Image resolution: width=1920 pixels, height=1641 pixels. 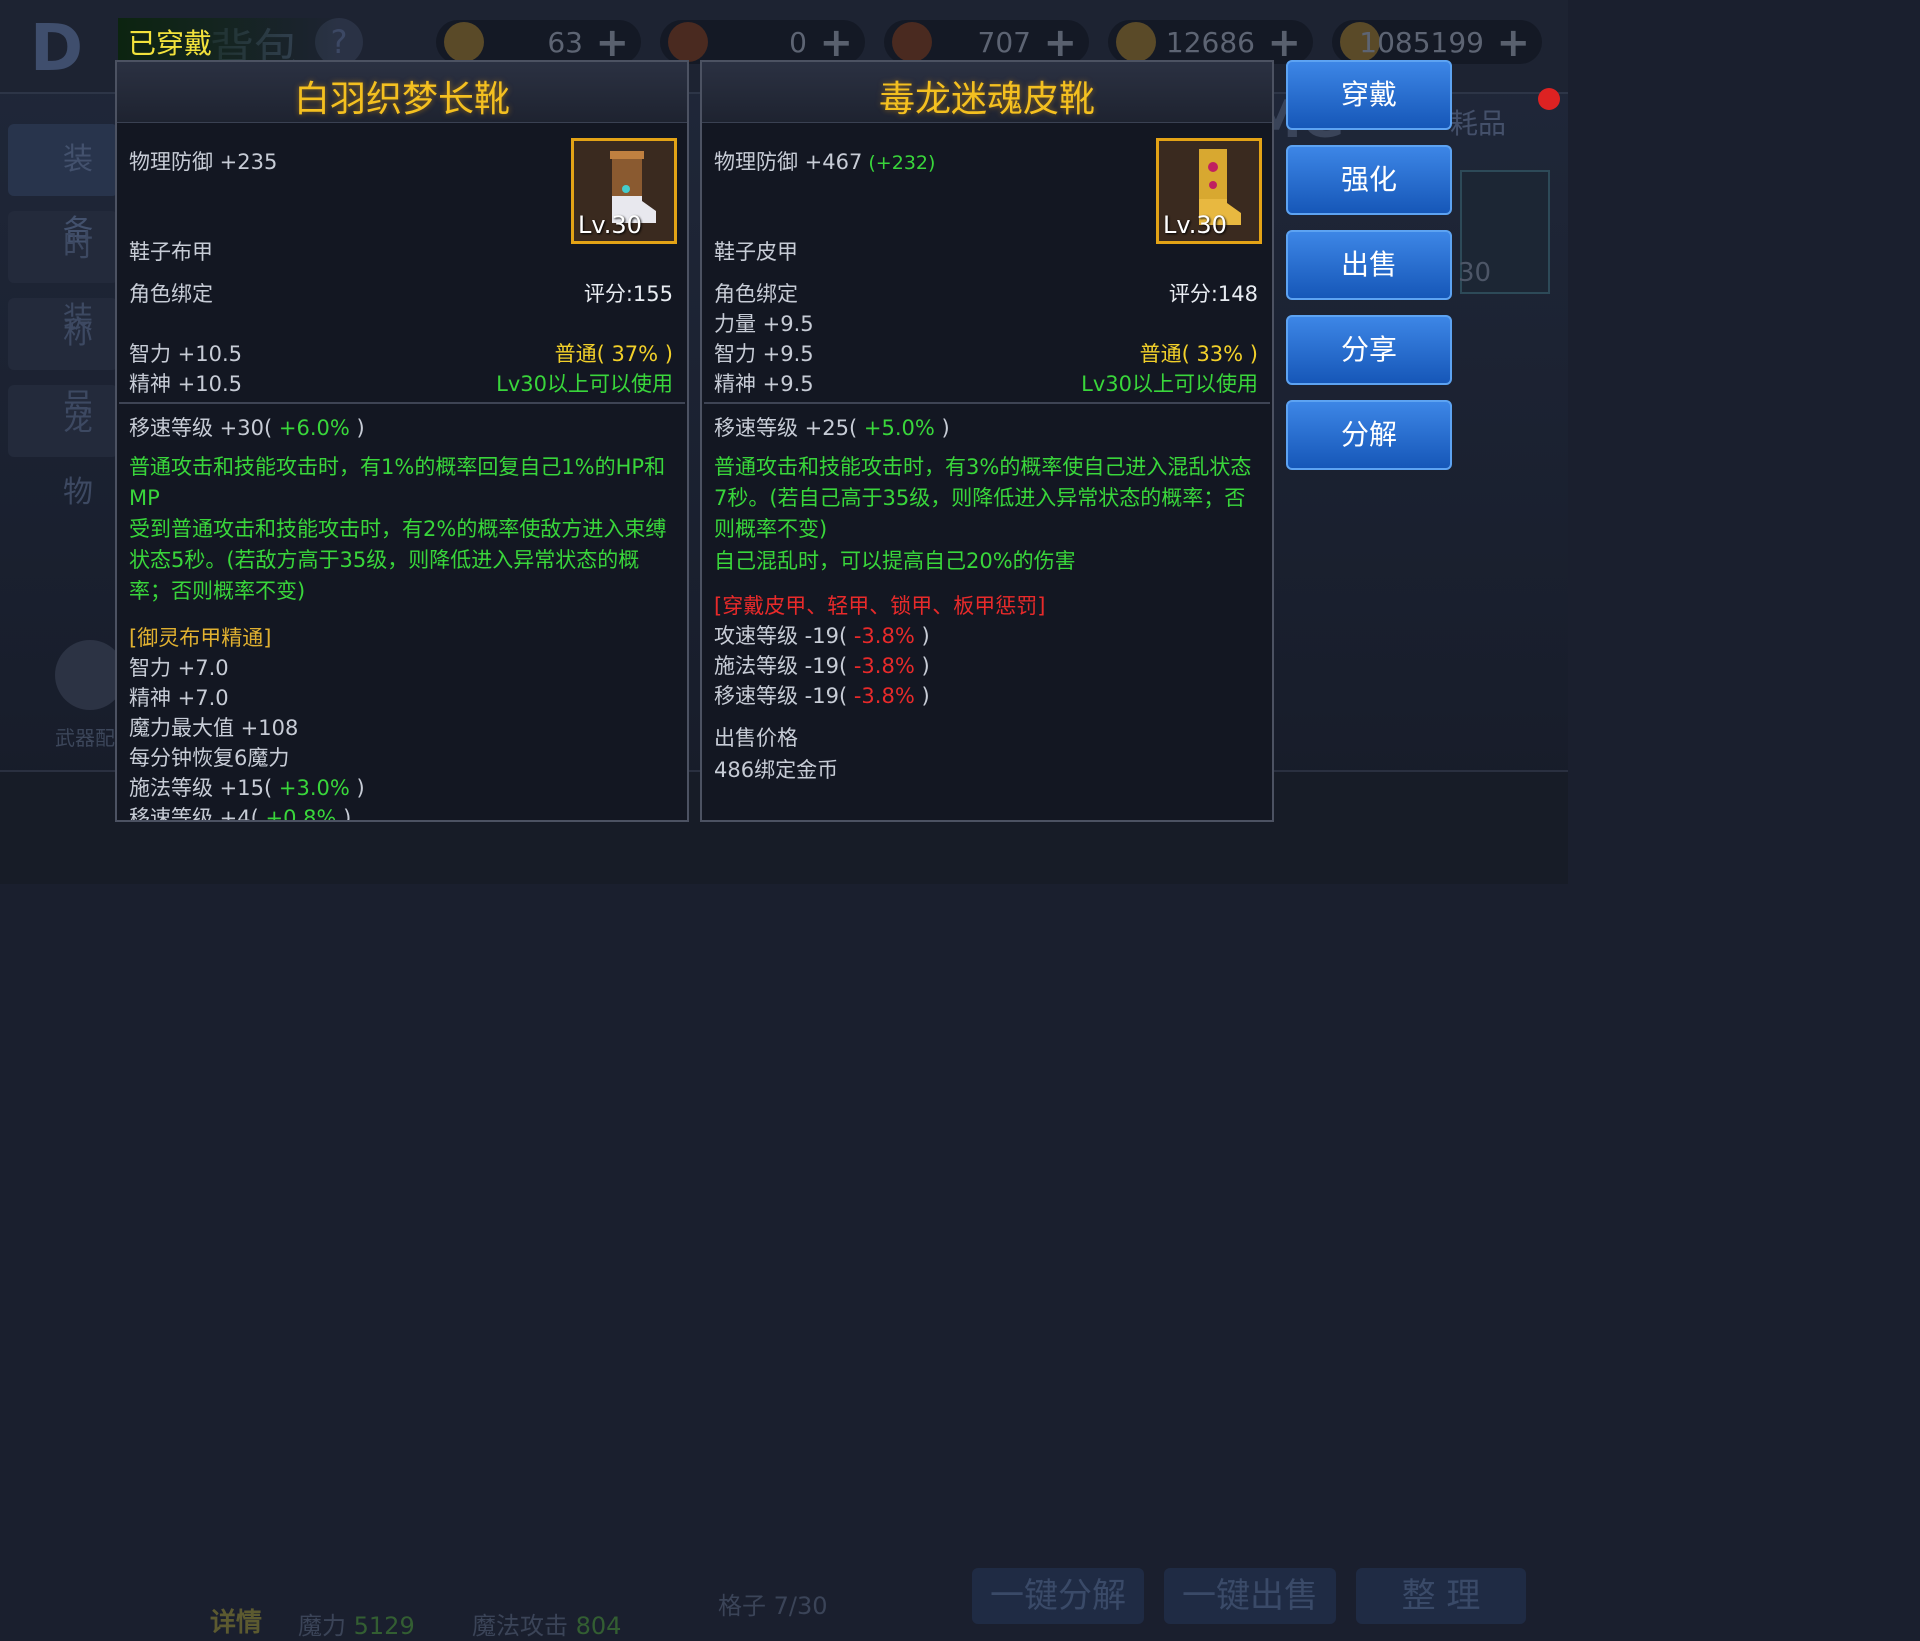 I want to click on penalty-stat-2: 施法等级 -19( -3.8% ), so click(x=822, y=665).